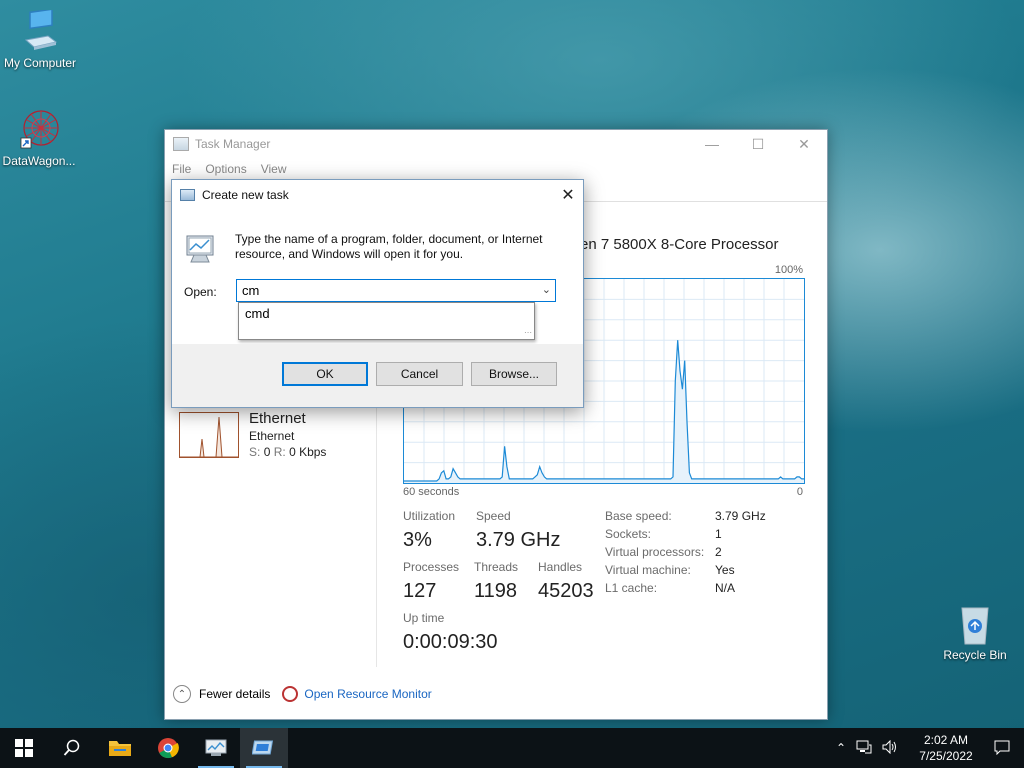 This screenshot has height=768, width=1024. What do you see at coordinates (631, 588) in the screenshot?
I see `property-key: L1 cache:` at bounding box center [631, 588].